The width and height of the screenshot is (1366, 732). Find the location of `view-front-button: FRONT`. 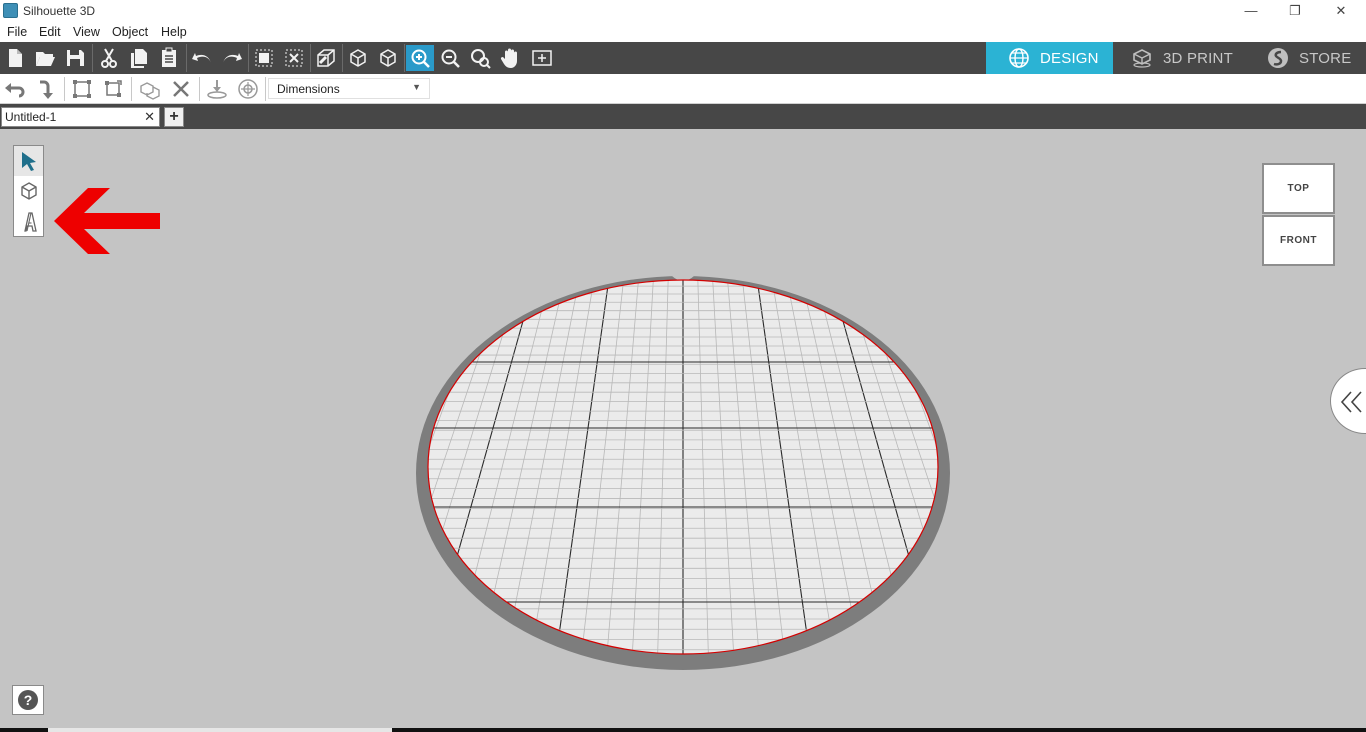

view-front-button: FRONT is located at coordinates (1298, 240).